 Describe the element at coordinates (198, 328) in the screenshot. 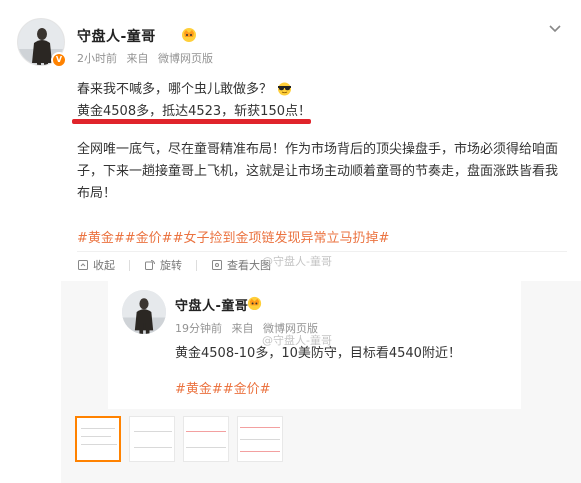

I see `repost-time: 19分钟前` at that location.